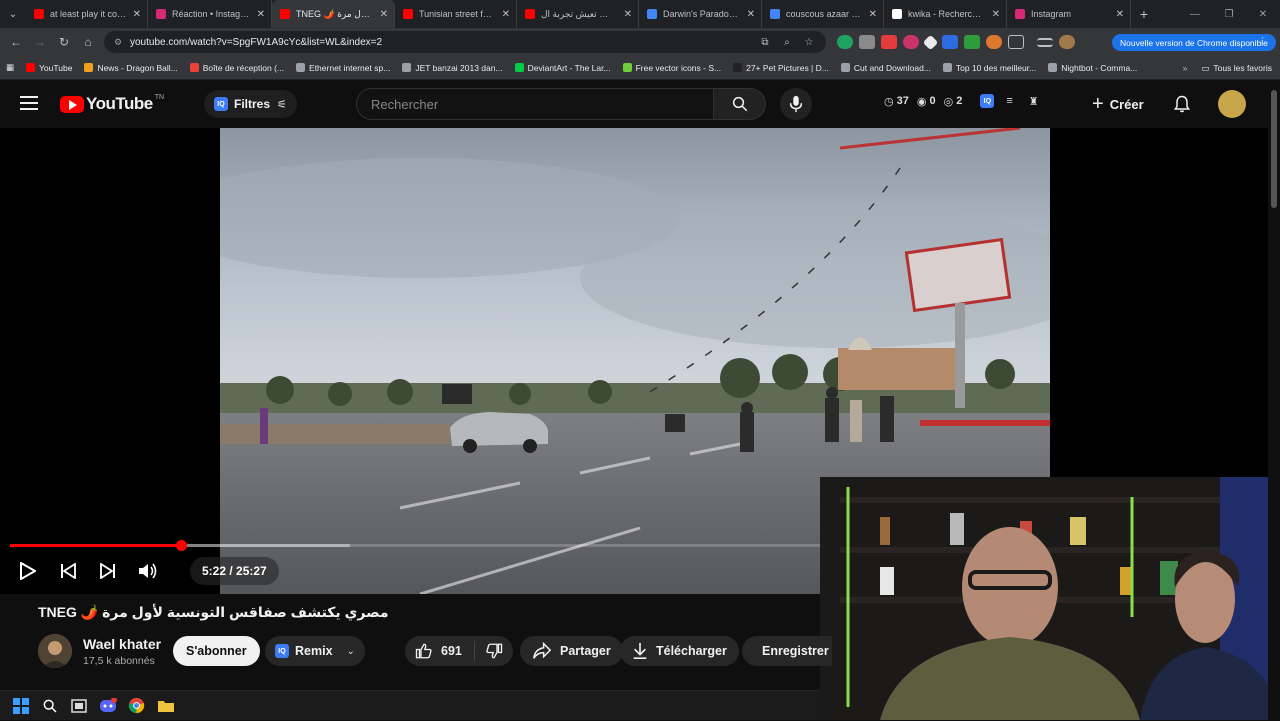 The image size is (1280, 721). I want to click on extension-orange-icon, so click(994, 42).